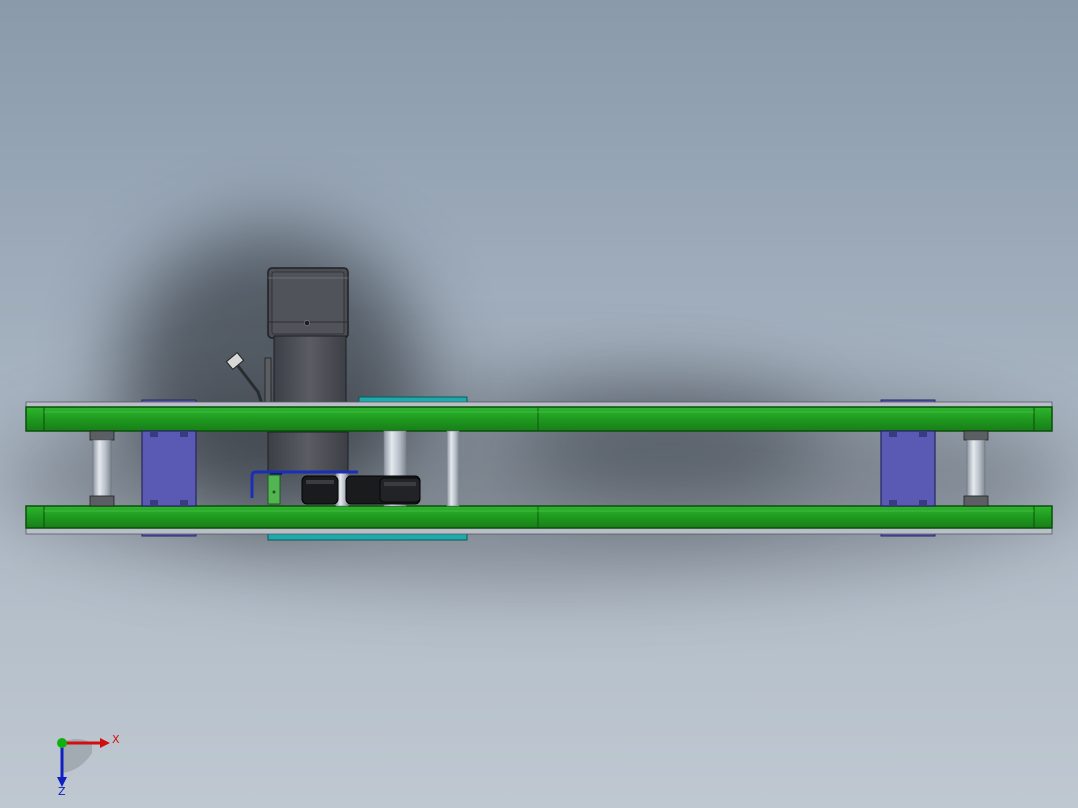 This screenshot has height=808, width=1078. What do you see at coordinates (88, 764) in the screenshot?
I see `axis-triad-icon: X Z` at bounding box center [88, 764].